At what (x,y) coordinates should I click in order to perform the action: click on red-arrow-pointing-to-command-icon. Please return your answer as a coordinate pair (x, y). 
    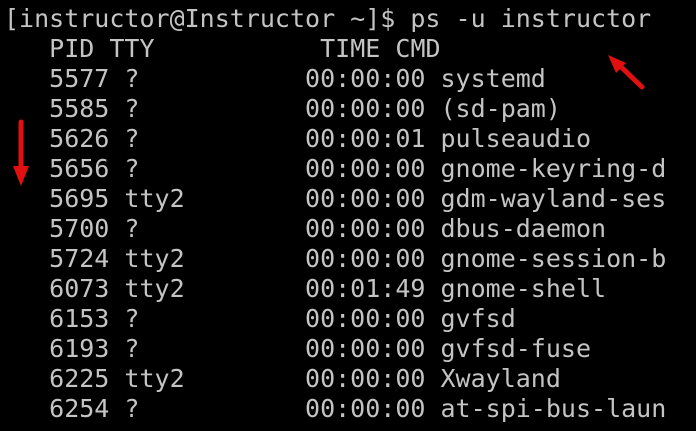
    Looking at the image, I should click on (626, 72).